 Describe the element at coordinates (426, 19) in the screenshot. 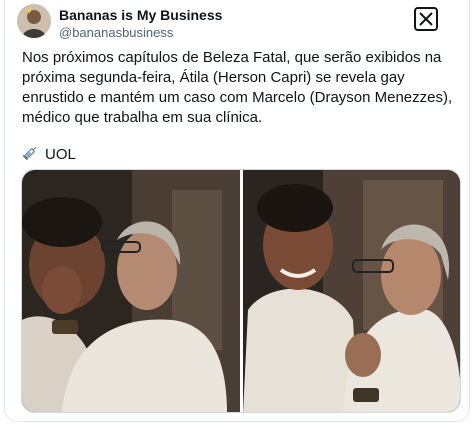

I see `x-logo-icon` at that location.